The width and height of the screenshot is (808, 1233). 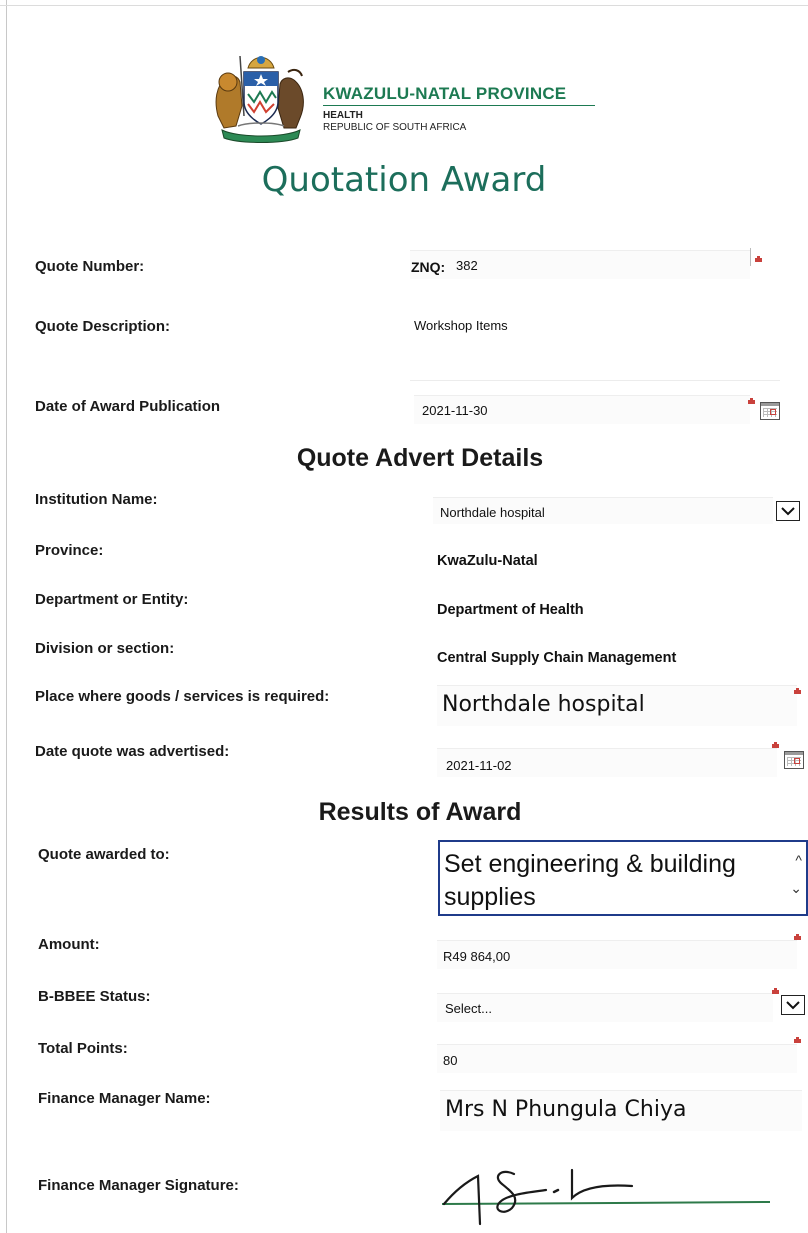 What do you see at coordinates (459, 105) in the screenshot?
I see `org-divider` at bounding box center [459, 105].